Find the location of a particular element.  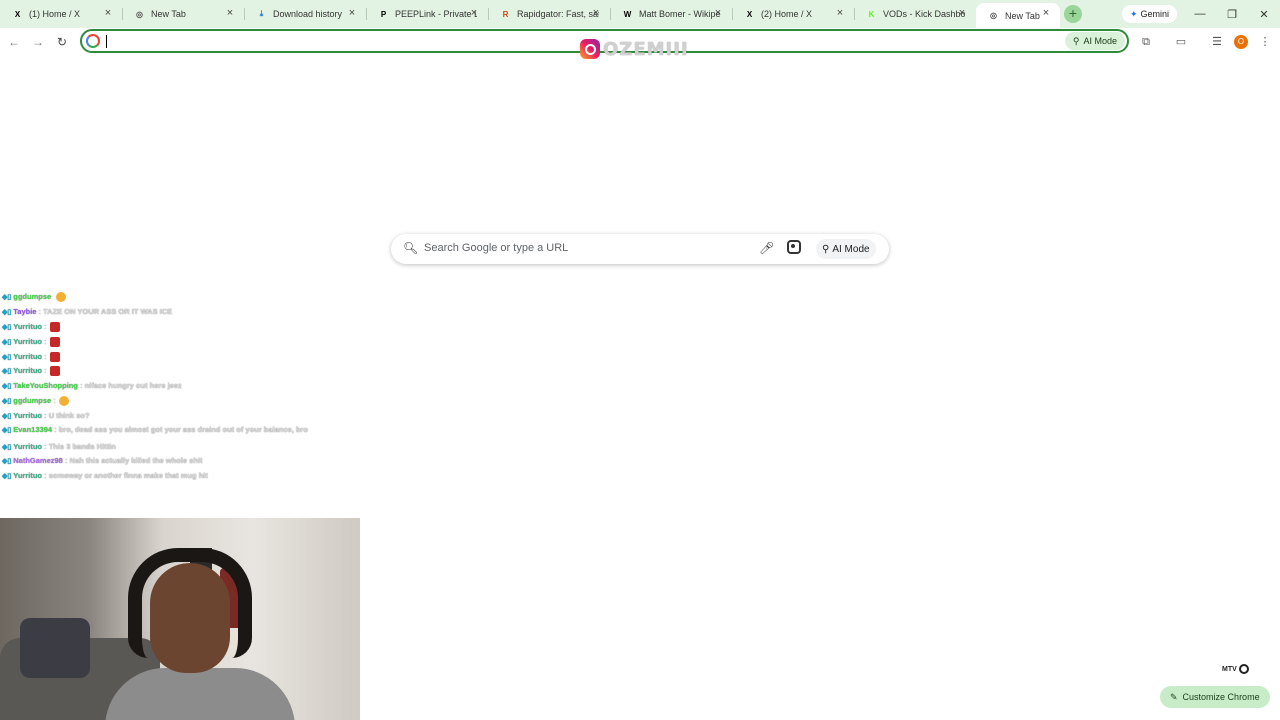

tab-label: New Tab is located at coordinates (168, 14).